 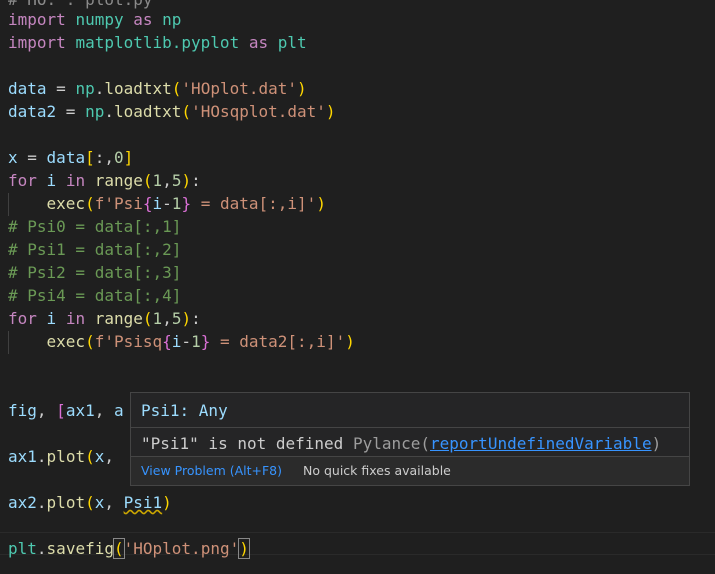 I want to click on code-line: x = data[:,0], so click(x=70, y=157).